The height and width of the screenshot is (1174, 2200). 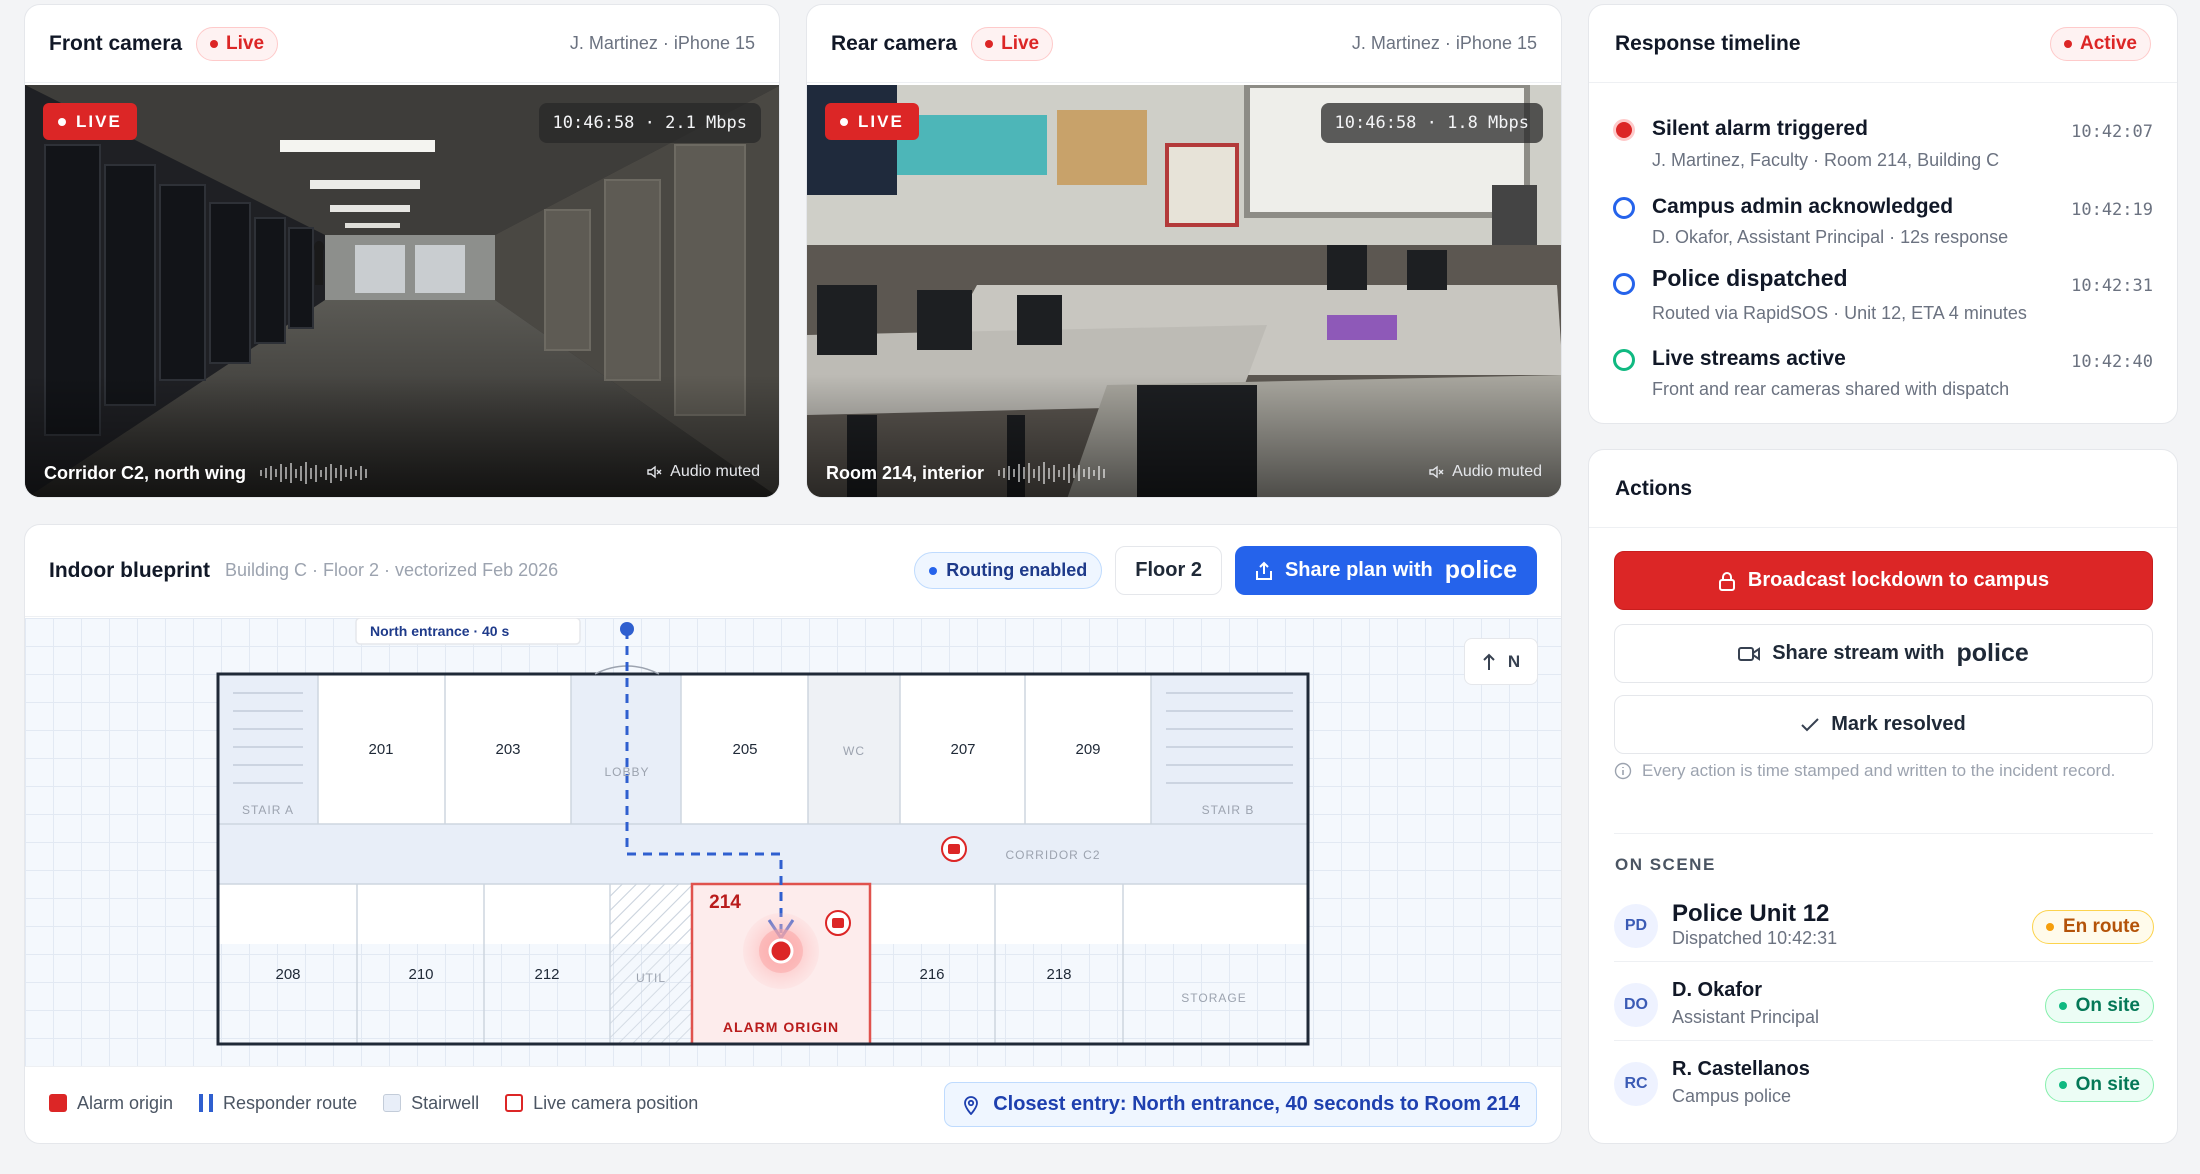 I want to click on compass-label: N, so click(x=1514, y=661).